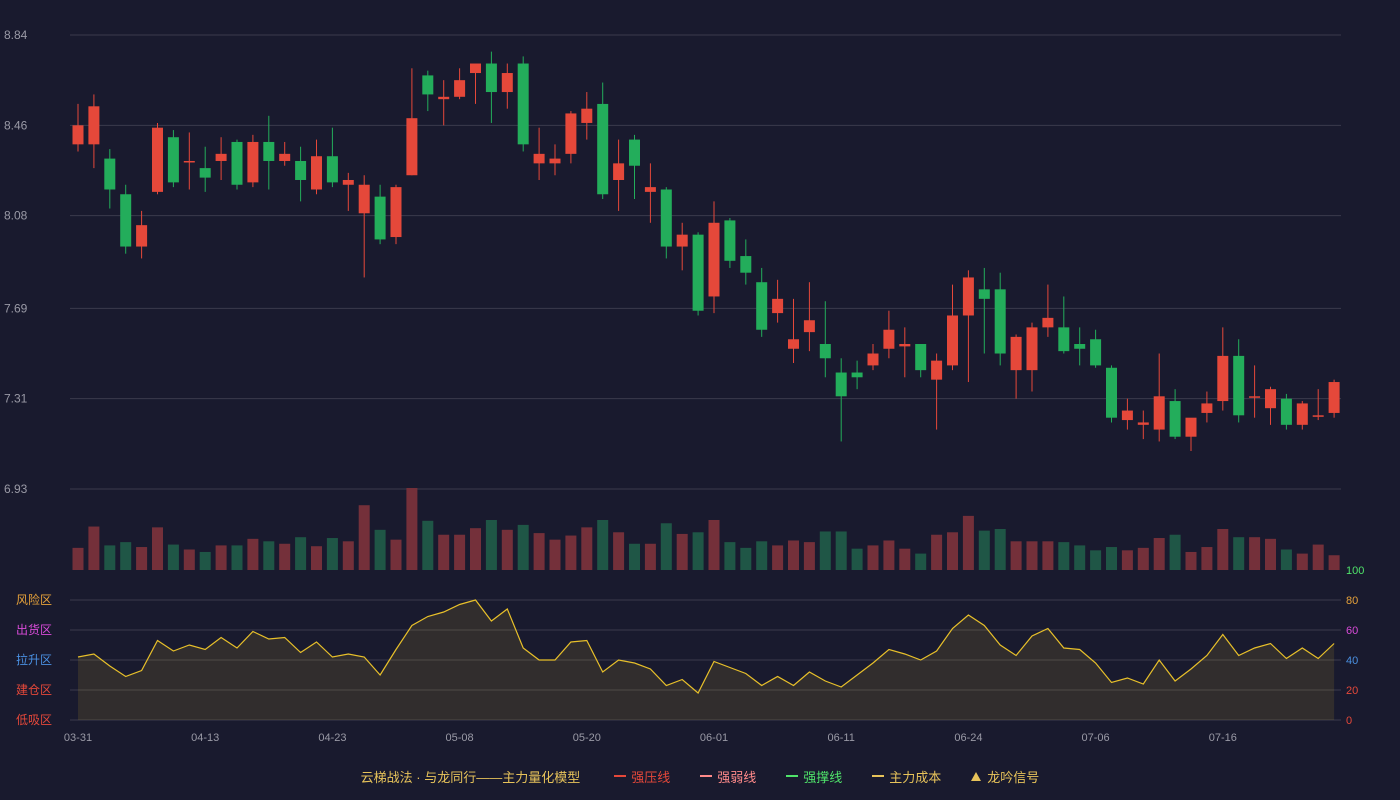 The width and height of the screenshot is (1400, 800). I want to click on legend-label: 龙吟信号, so click(1013, 777).